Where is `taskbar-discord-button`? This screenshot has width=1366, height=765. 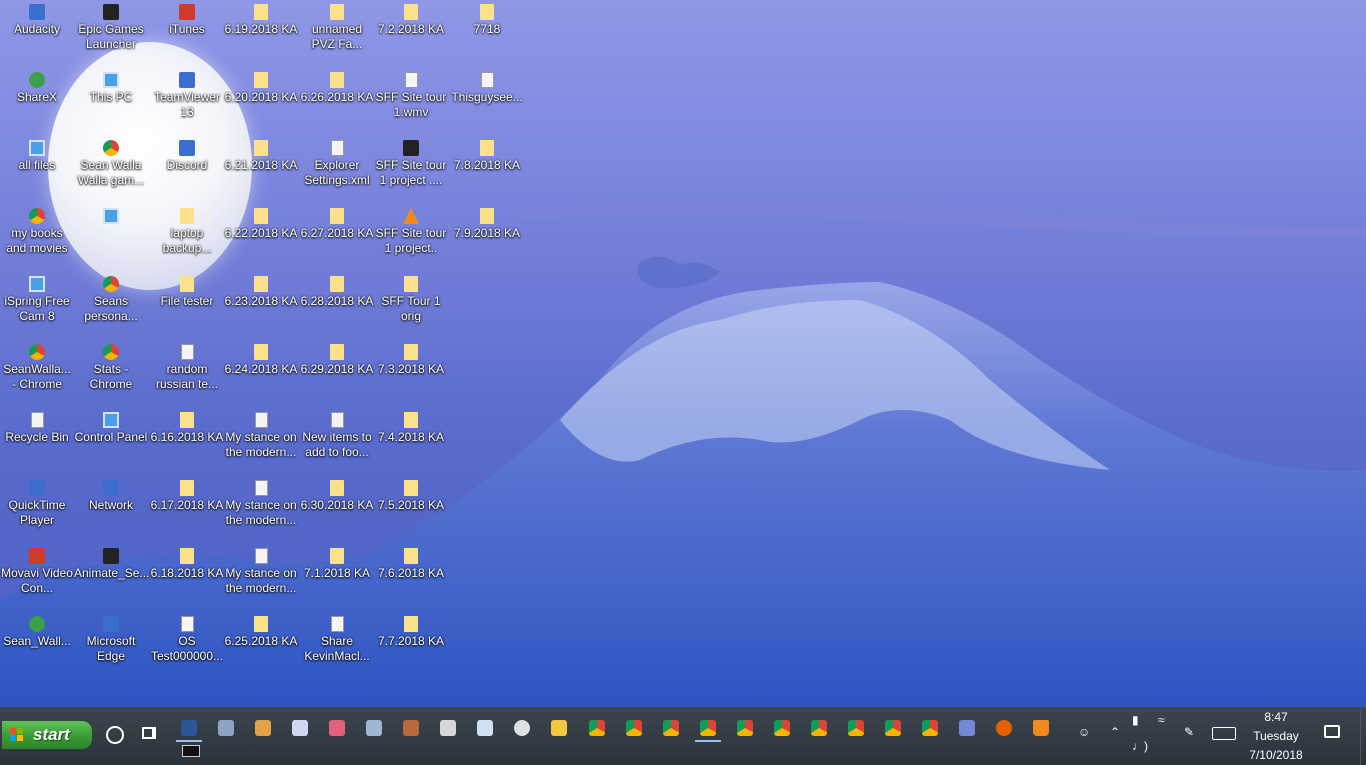
taskbar-discord-button is located at coordinates (967, 728).